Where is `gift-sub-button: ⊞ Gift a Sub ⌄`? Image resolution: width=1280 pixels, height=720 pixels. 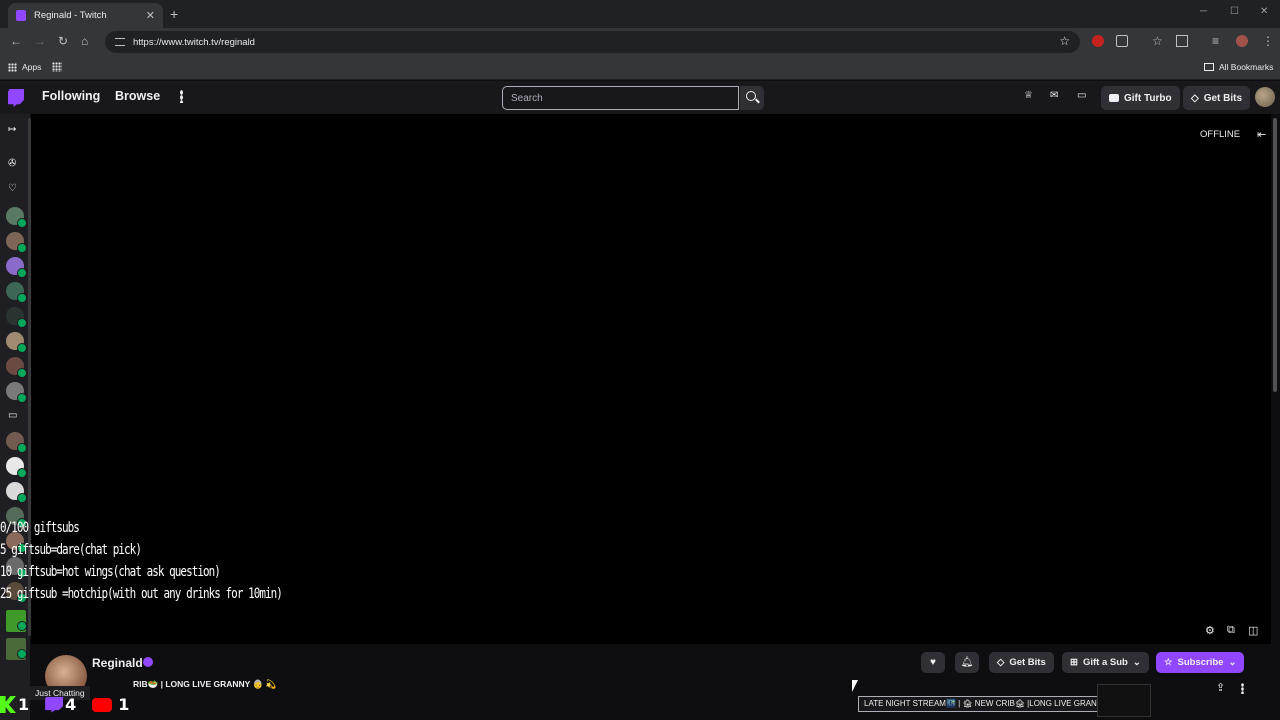
gift-sub-button: ⊞ Gift a Sub ⌄ is located at coordinates (1105, 662).